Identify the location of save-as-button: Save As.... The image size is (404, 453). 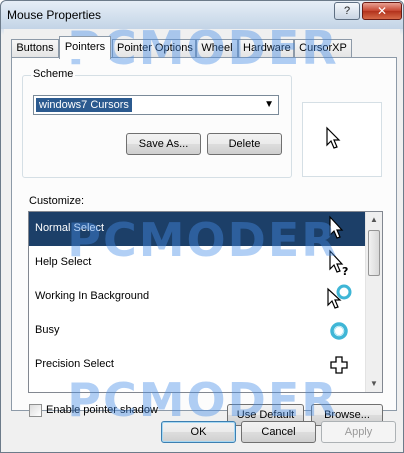
(163, 144).